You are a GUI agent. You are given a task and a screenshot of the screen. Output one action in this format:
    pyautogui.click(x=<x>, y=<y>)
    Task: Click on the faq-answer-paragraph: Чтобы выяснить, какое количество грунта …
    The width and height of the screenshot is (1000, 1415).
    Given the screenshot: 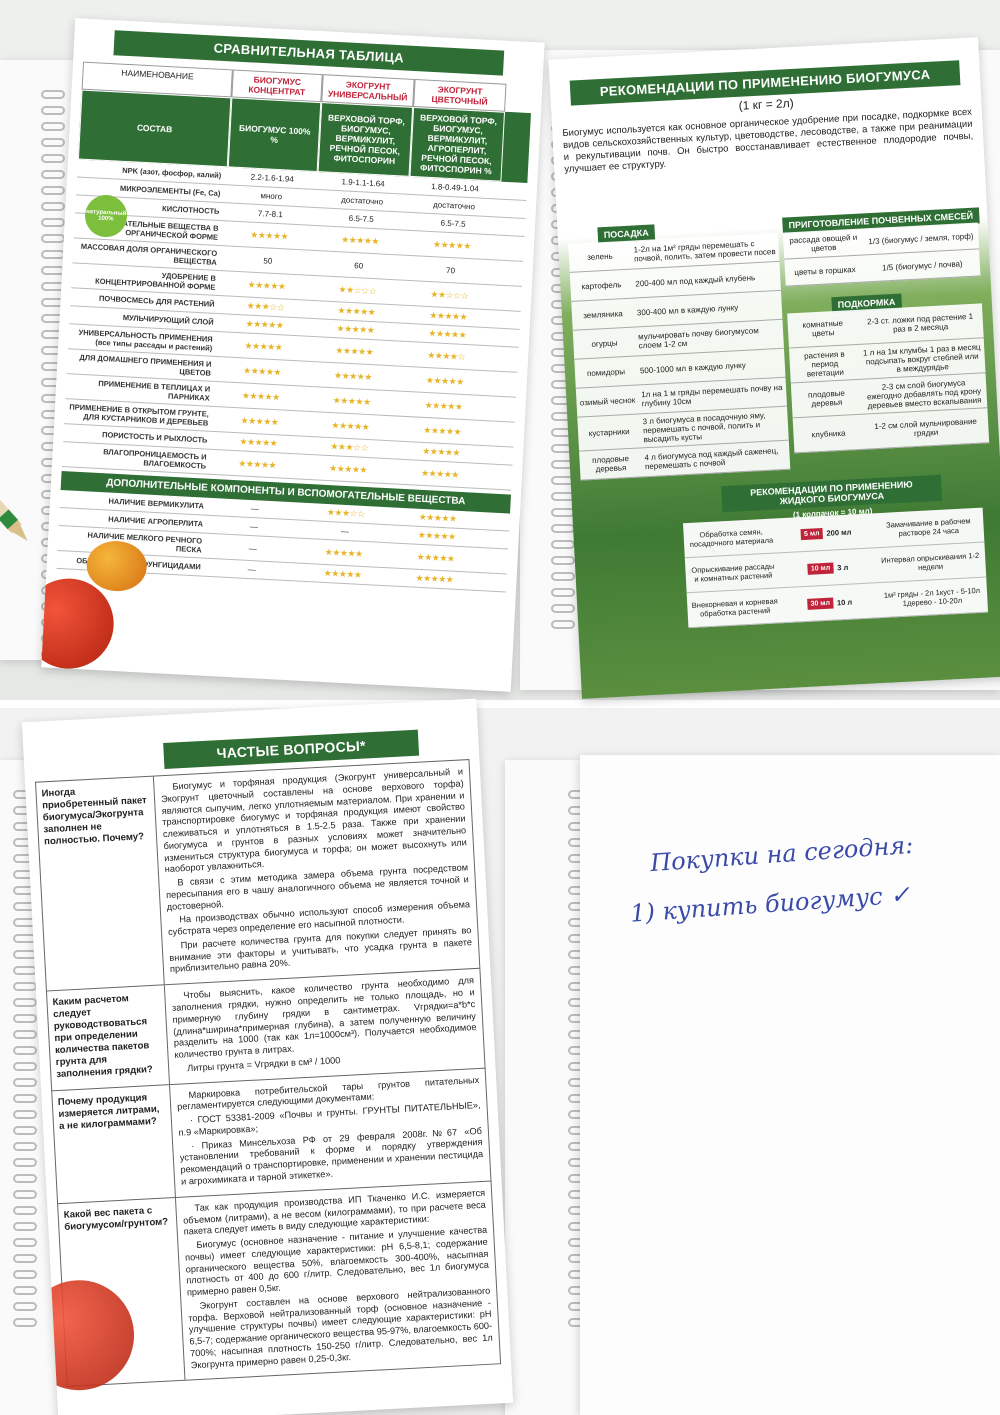 What is the action you would take?
    pyautogui.click(x=324, y=1017)
    